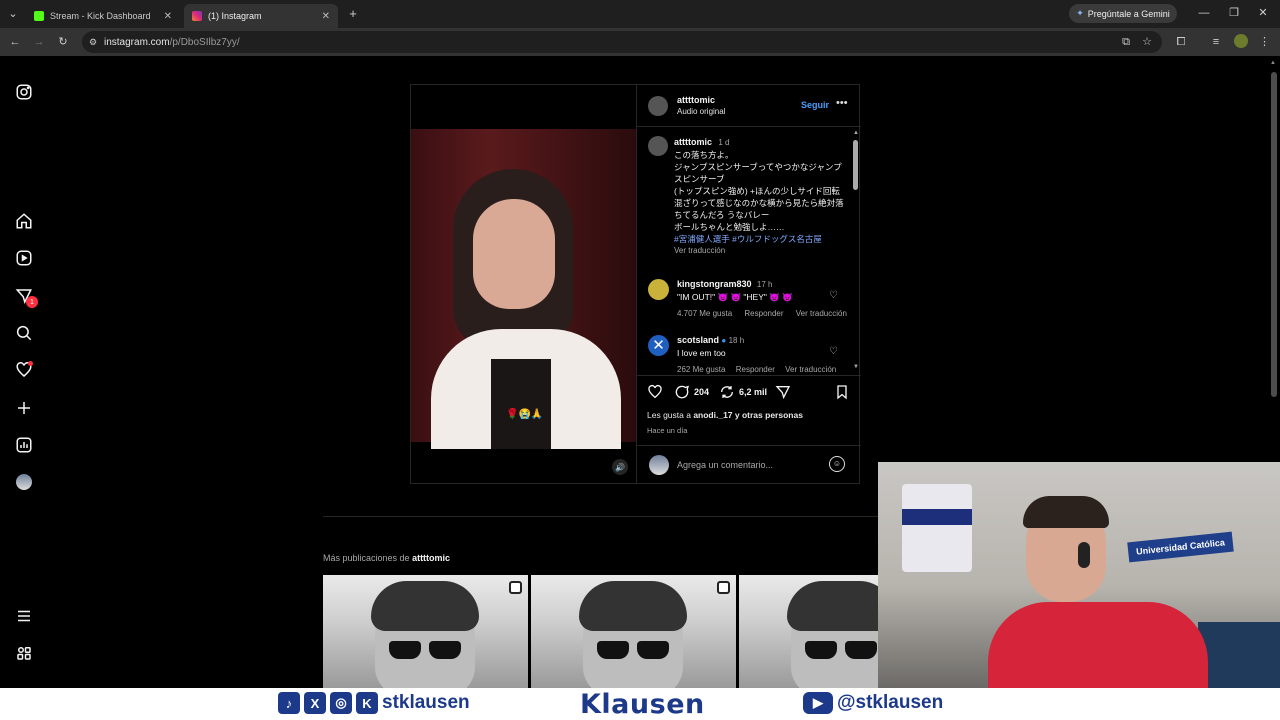 The height and width of the screenshot is (720, 1280). What do you see at coordinates (197, 16) in the screenshot?
I see `instagram-icon` at bounding box center [197, 16].